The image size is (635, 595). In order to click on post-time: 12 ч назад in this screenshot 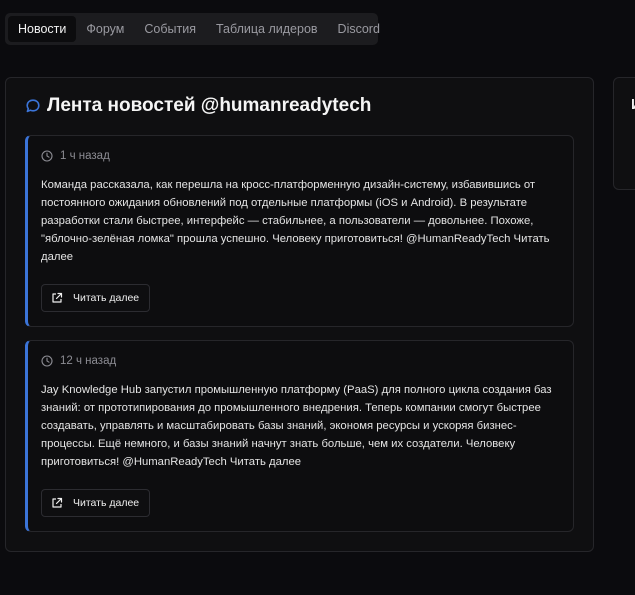, I will do `click(78, 361)`.